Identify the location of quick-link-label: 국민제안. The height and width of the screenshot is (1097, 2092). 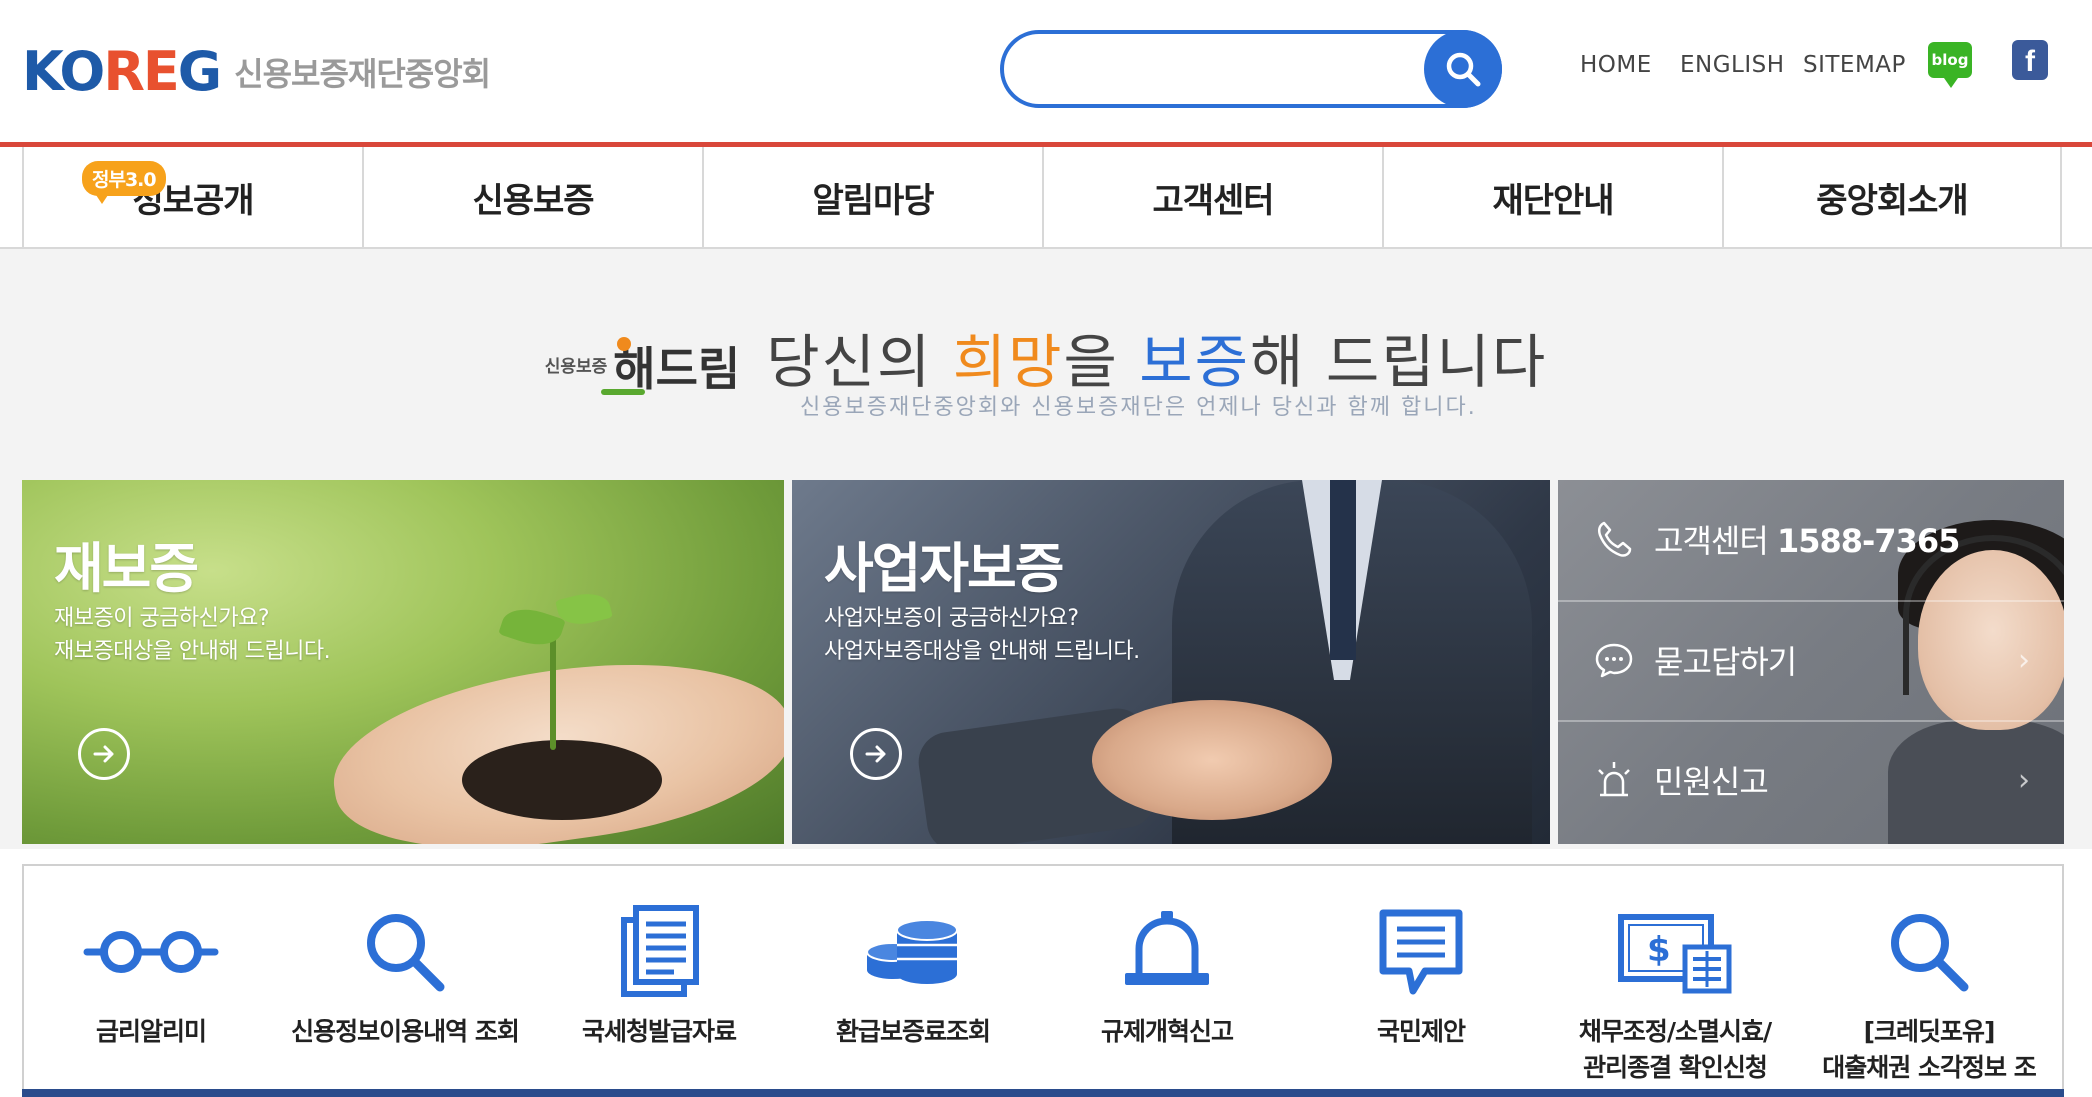
(1421, 1031).